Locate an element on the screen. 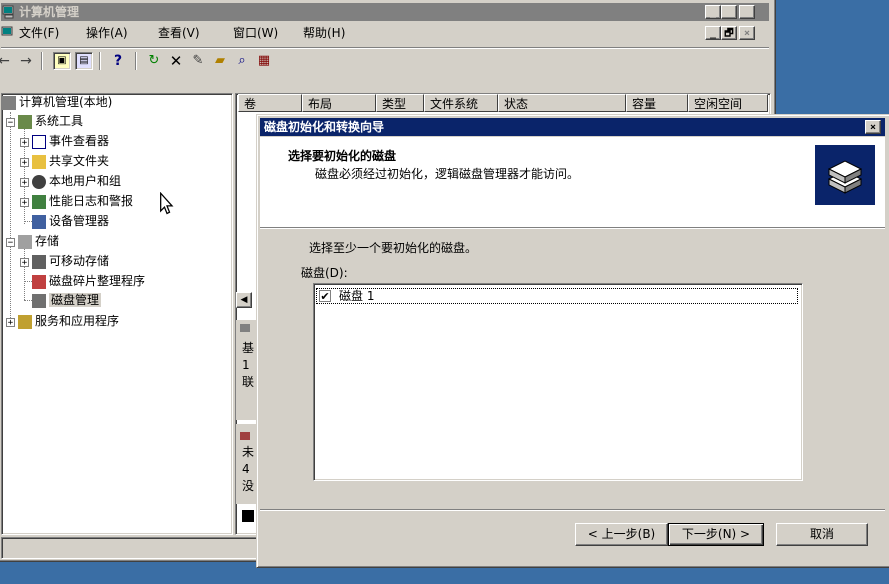 The image size is (889, 584). delete-icon: ✕ is located at coordinates (176, 61).